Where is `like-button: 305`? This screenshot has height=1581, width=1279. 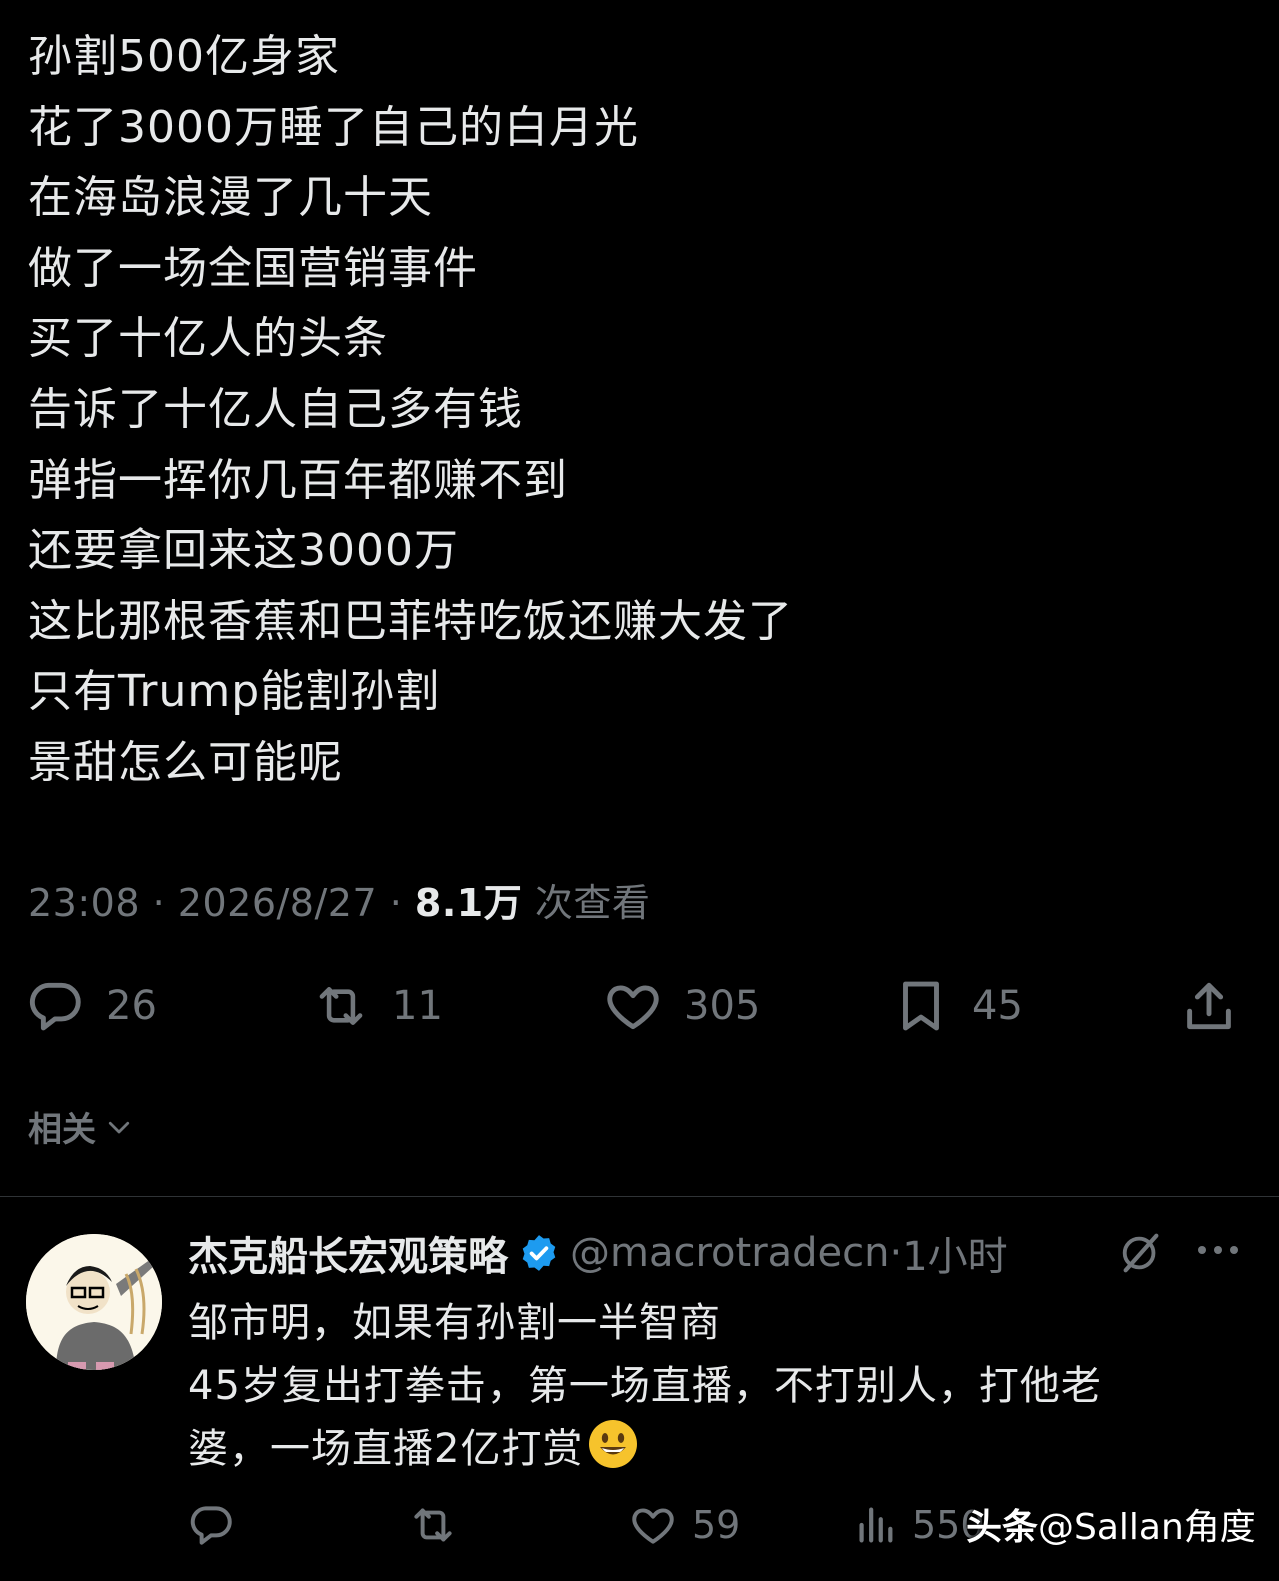 like-button: 305 is located at coordinates (681, 1006).